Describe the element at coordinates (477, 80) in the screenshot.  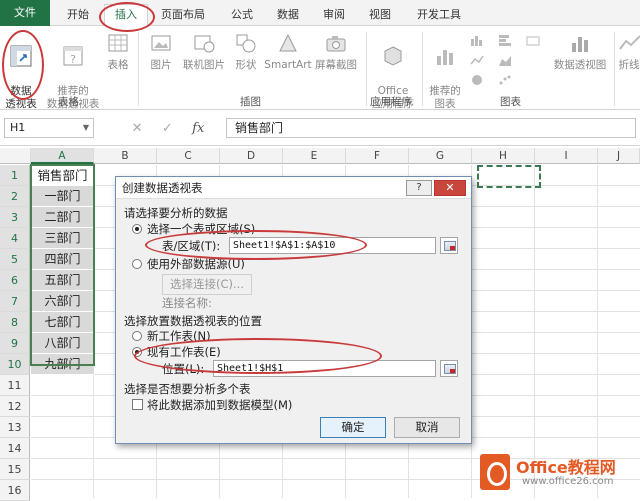
I see `pie-chart-icon` at that location.